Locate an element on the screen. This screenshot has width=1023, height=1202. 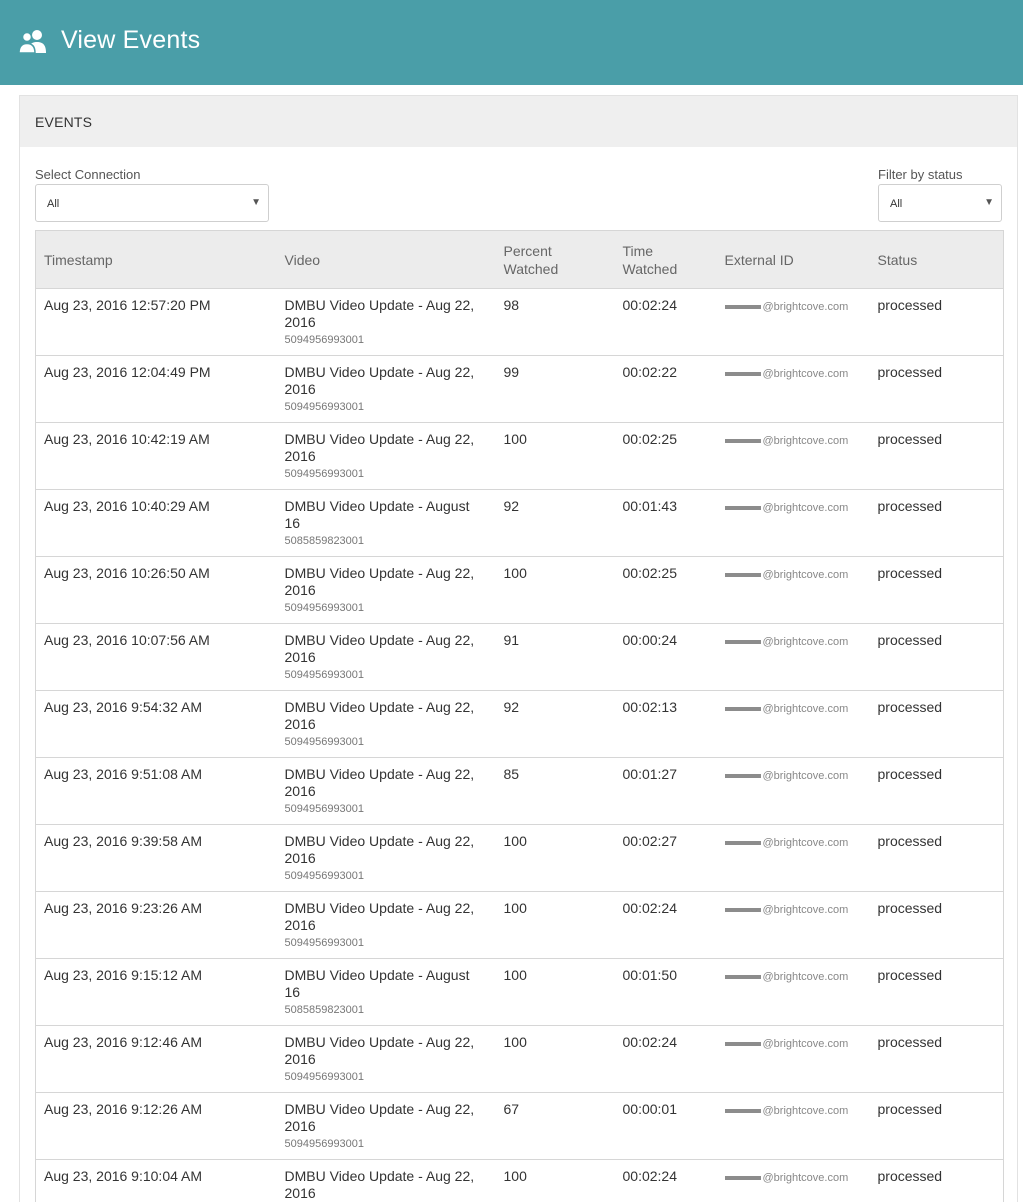
timestamp-cell: Aug 23, 2016 12:57:20 PM is located at coordinates (156, 322).